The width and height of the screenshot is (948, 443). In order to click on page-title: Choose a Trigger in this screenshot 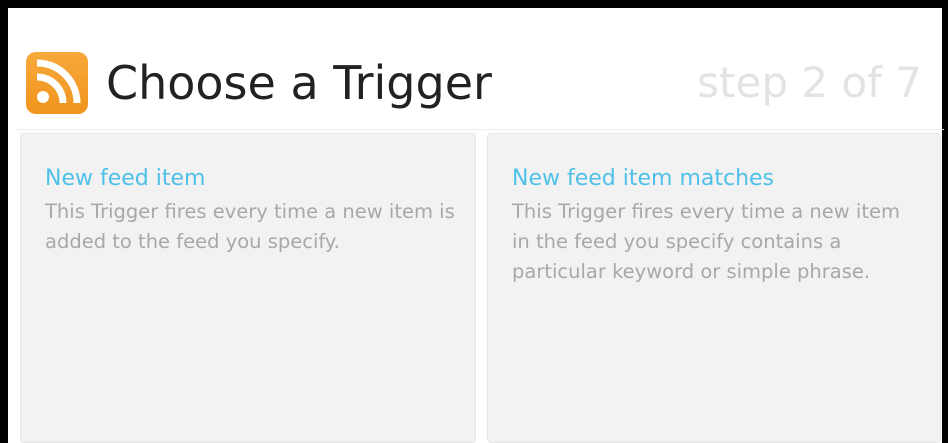, I will do `click(299, 83)`.